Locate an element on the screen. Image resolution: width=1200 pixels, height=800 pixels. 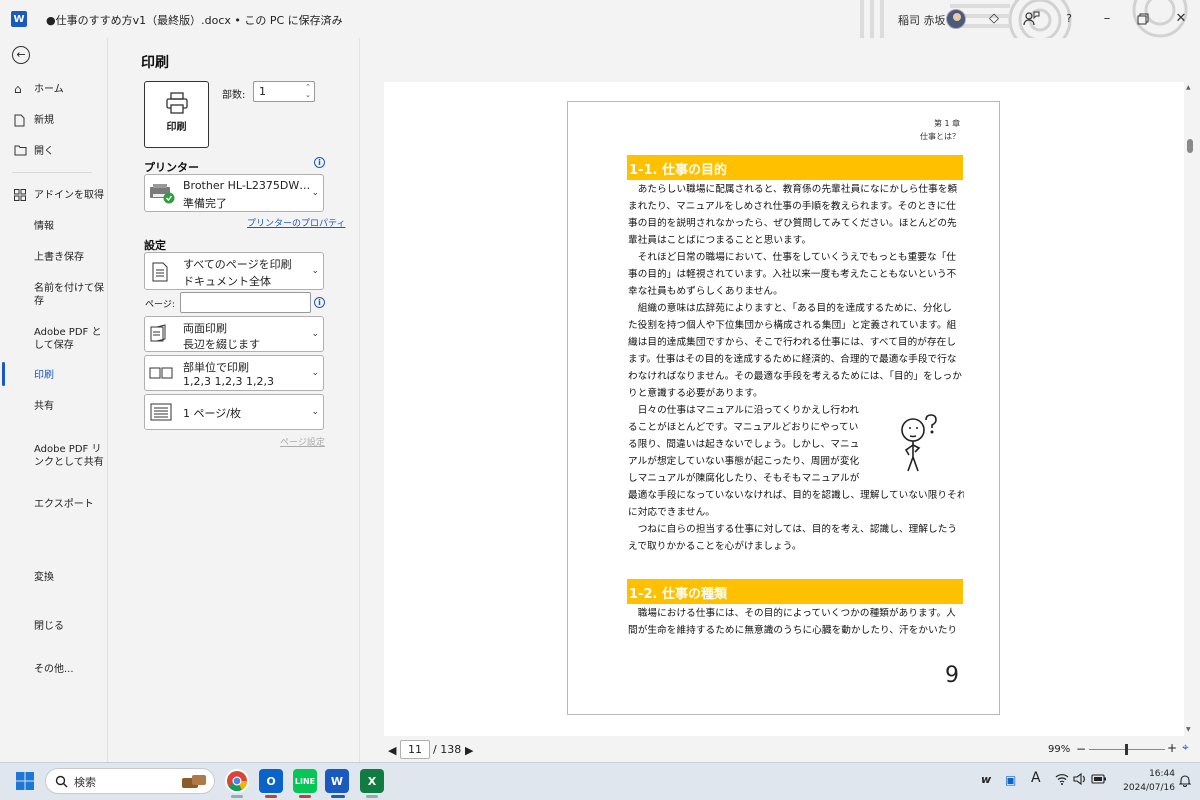
page-title: 印刷 is located at coordinates (155, 63).